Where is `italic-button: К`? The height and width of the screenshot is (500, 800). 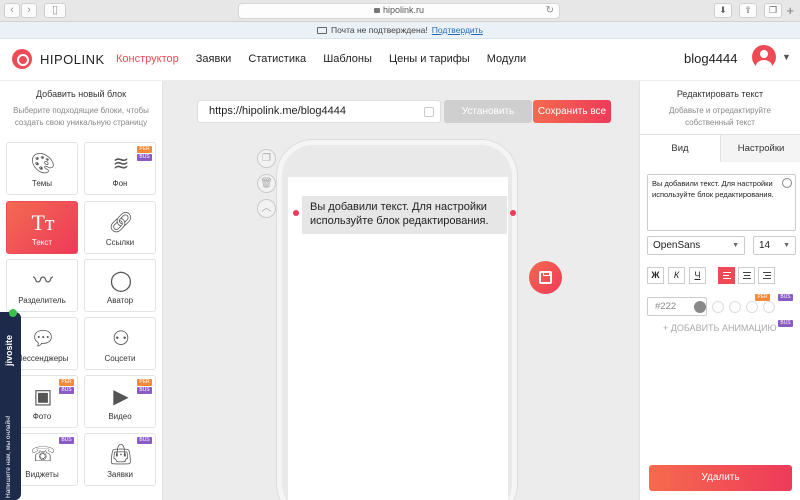 italic-button: К is located at coordinates (676, 275).